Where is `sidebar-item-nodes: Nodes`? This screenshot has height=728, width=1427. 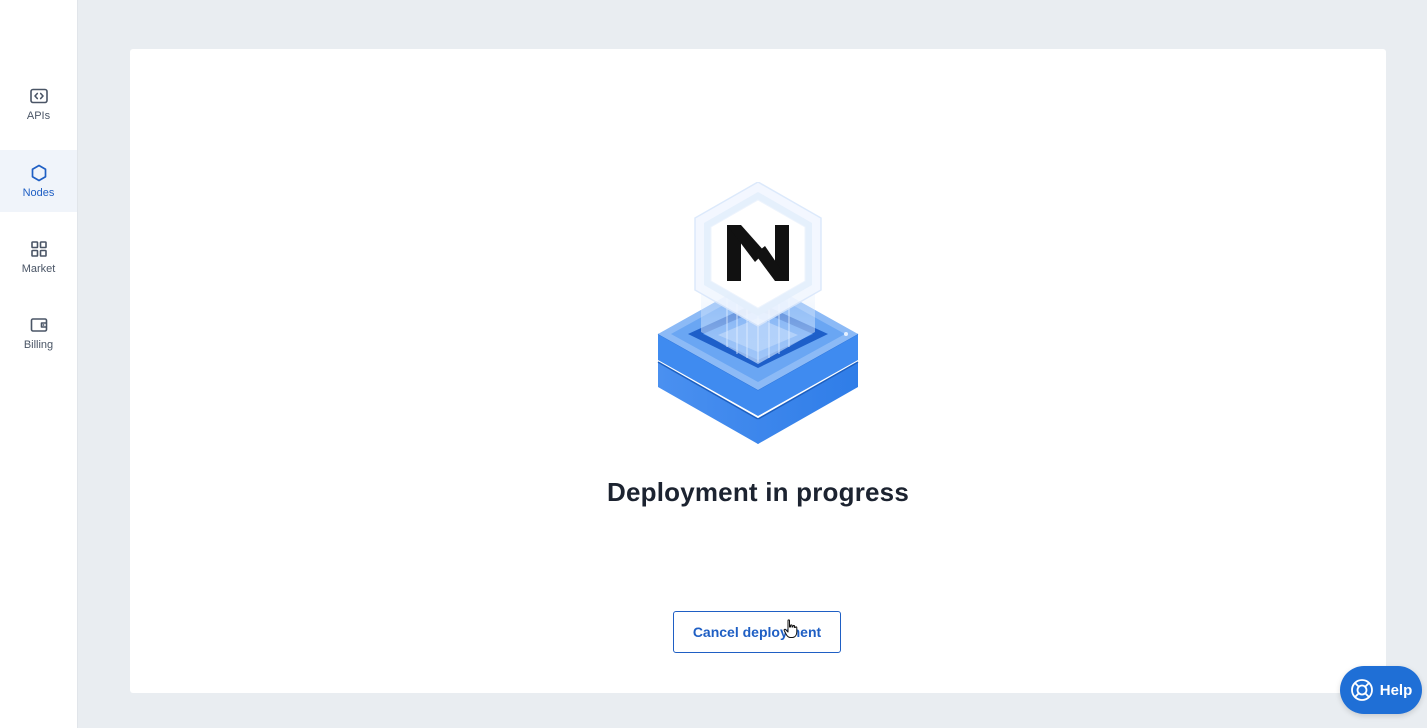 sidebar-item-nodes: Nodes is located at coordinates (38, 181).